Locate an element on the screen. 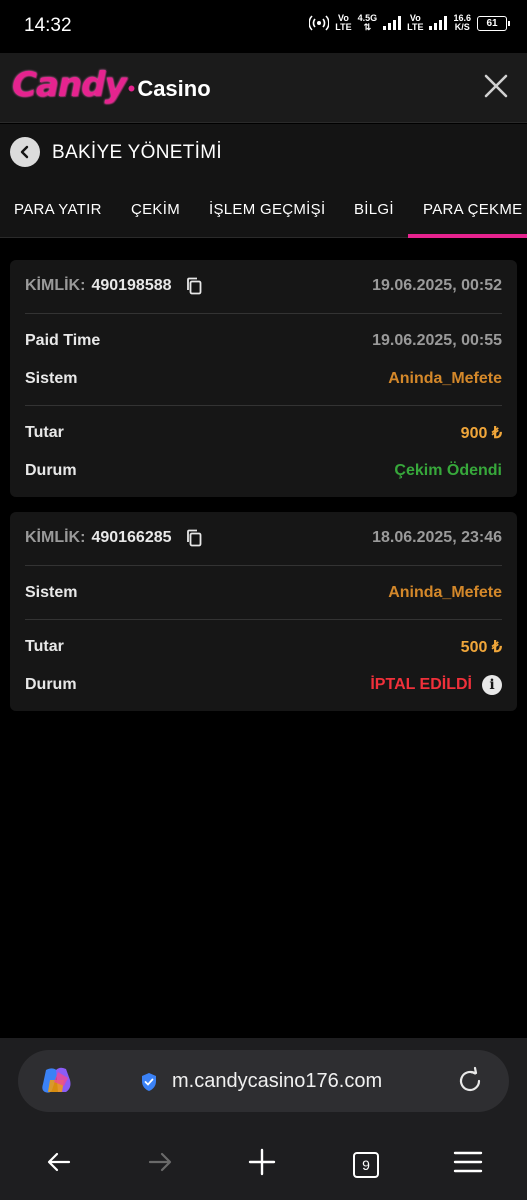 This screenshot has width=527, height=1200. paid-time-value: 19.06.2025, 00:55 is located at coordinates (437, 340).